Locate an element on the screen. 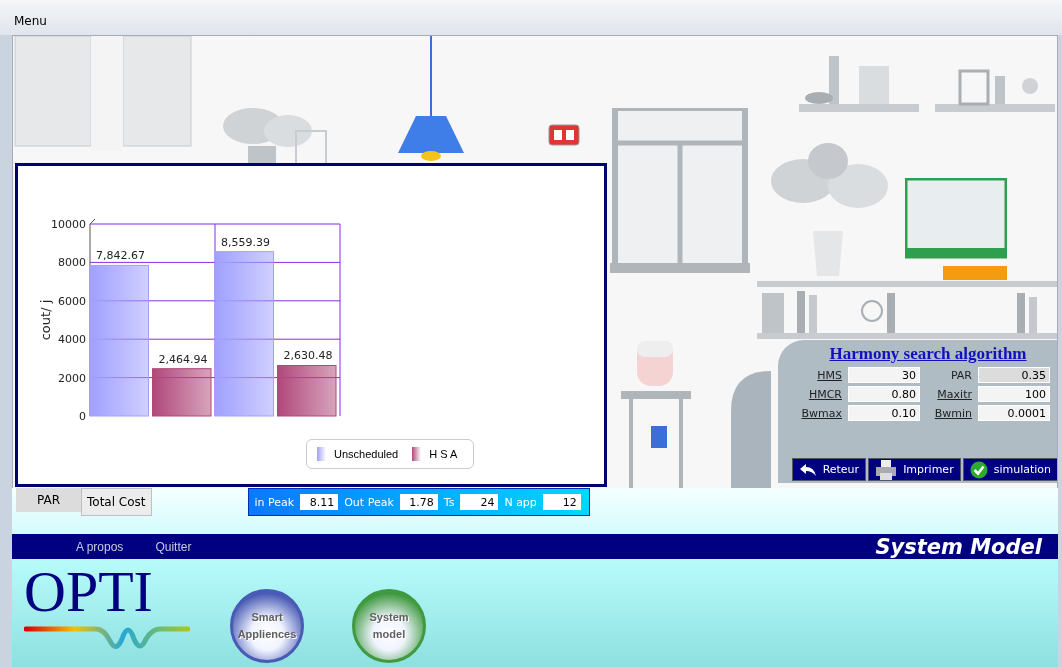  round-button: System model is located at coordinates (389, 626).